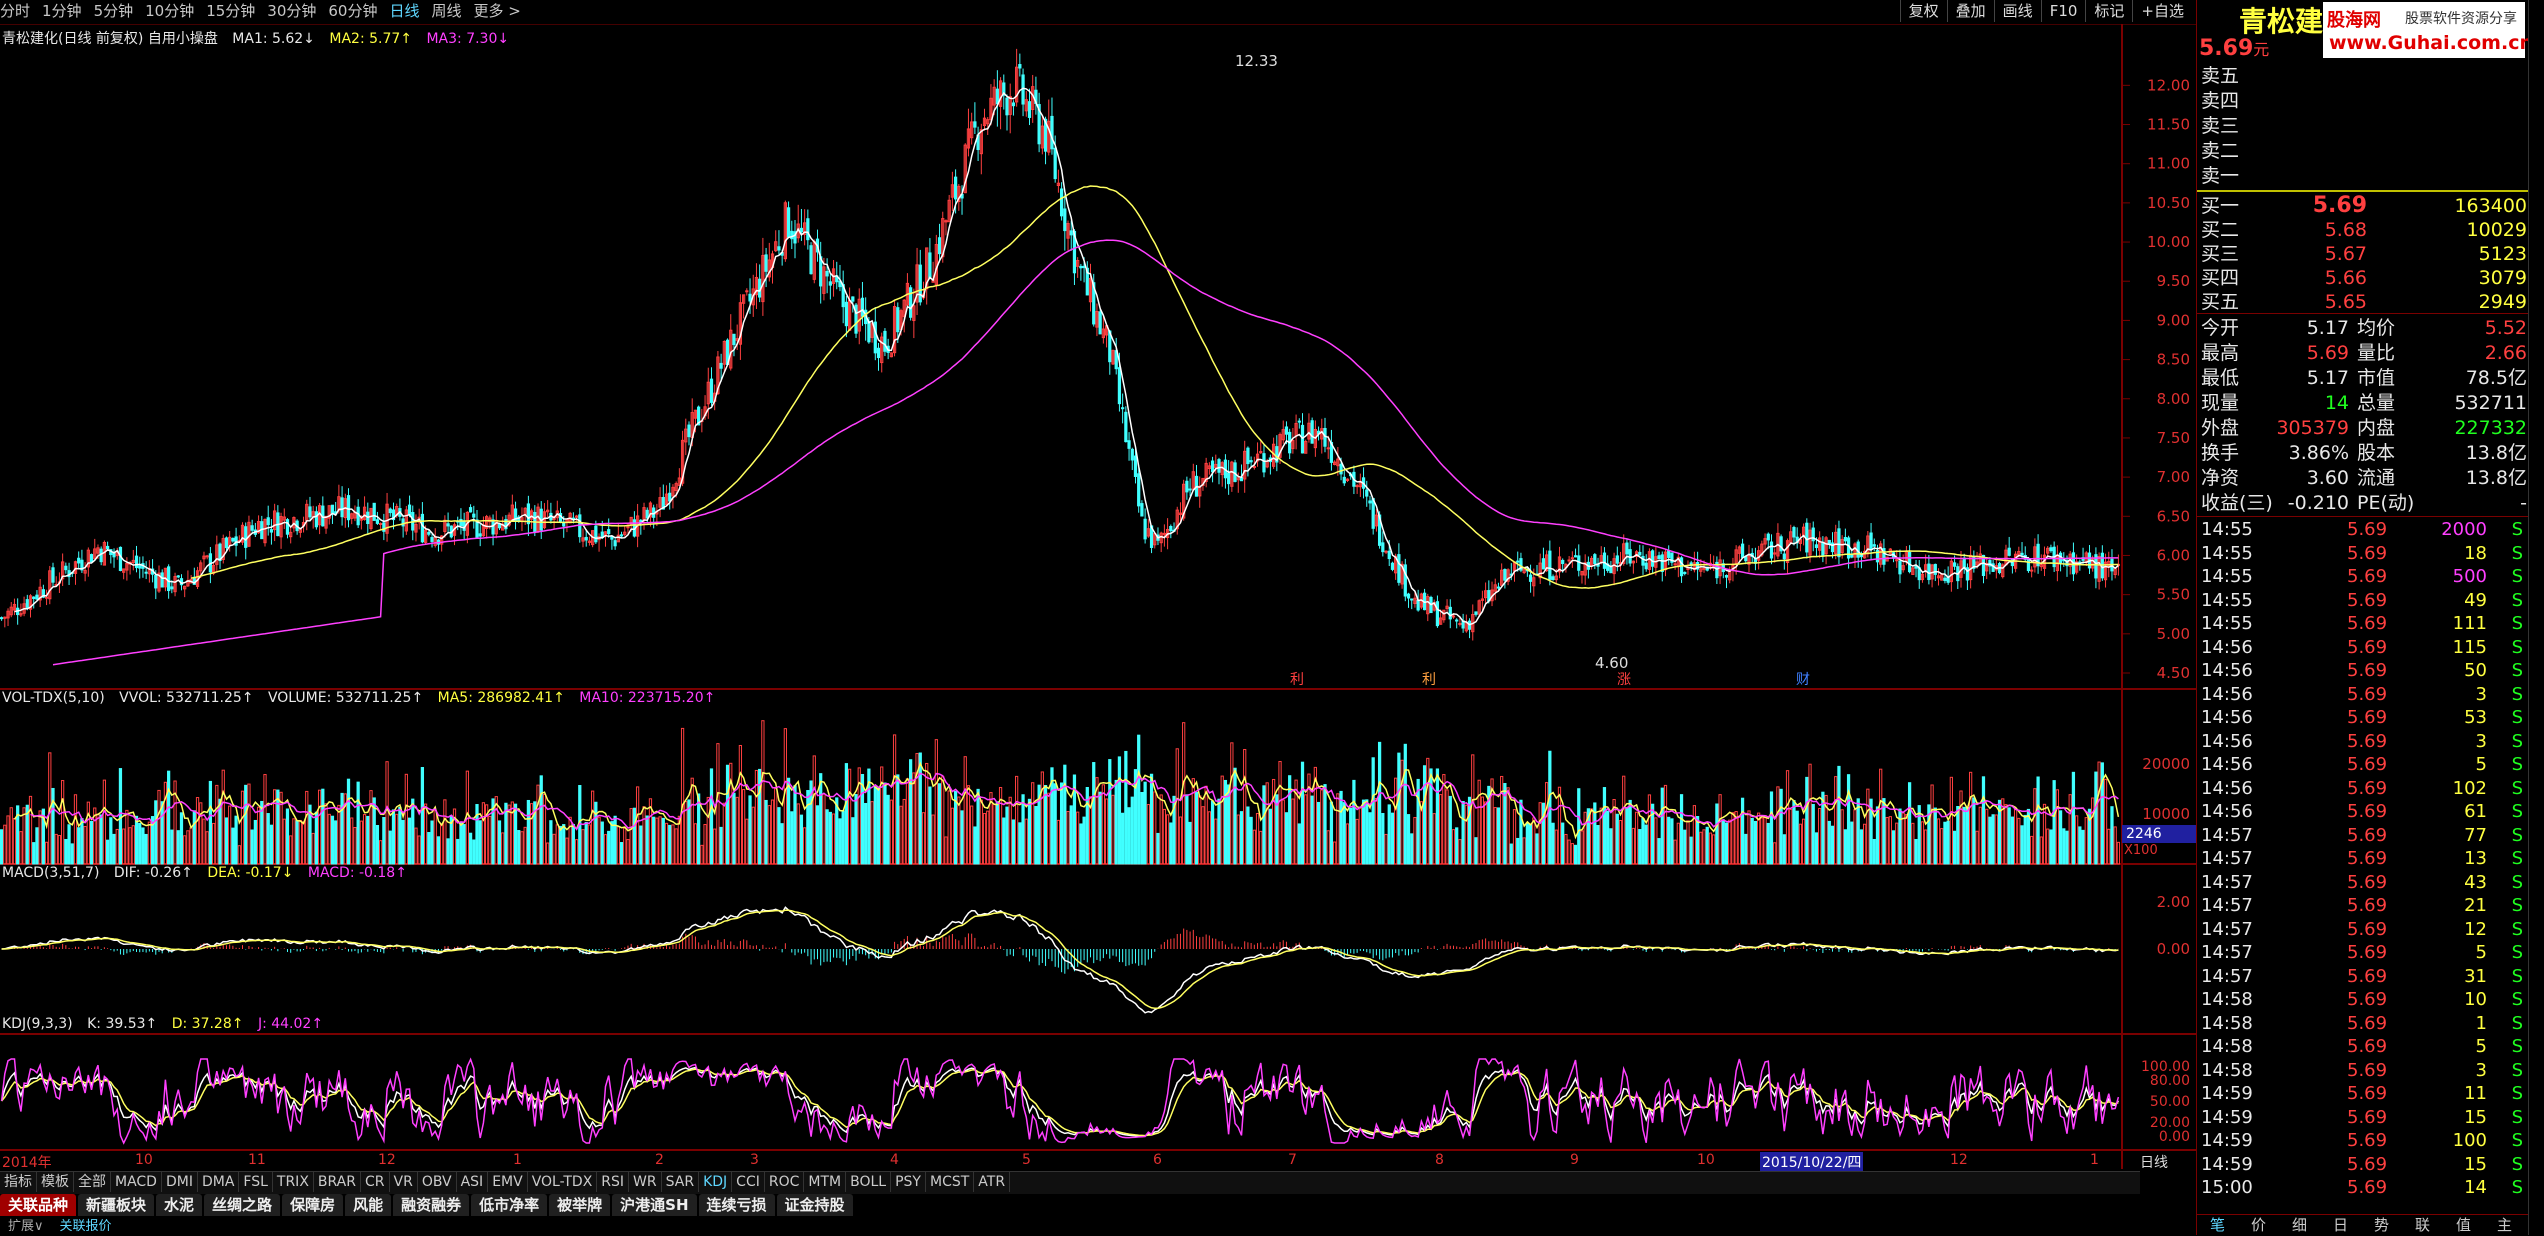 Image resolution: width=2544 pixels, height=1236 pixels. I want to click on quote-panel-tab-6: 值, so click(2463, 1225).